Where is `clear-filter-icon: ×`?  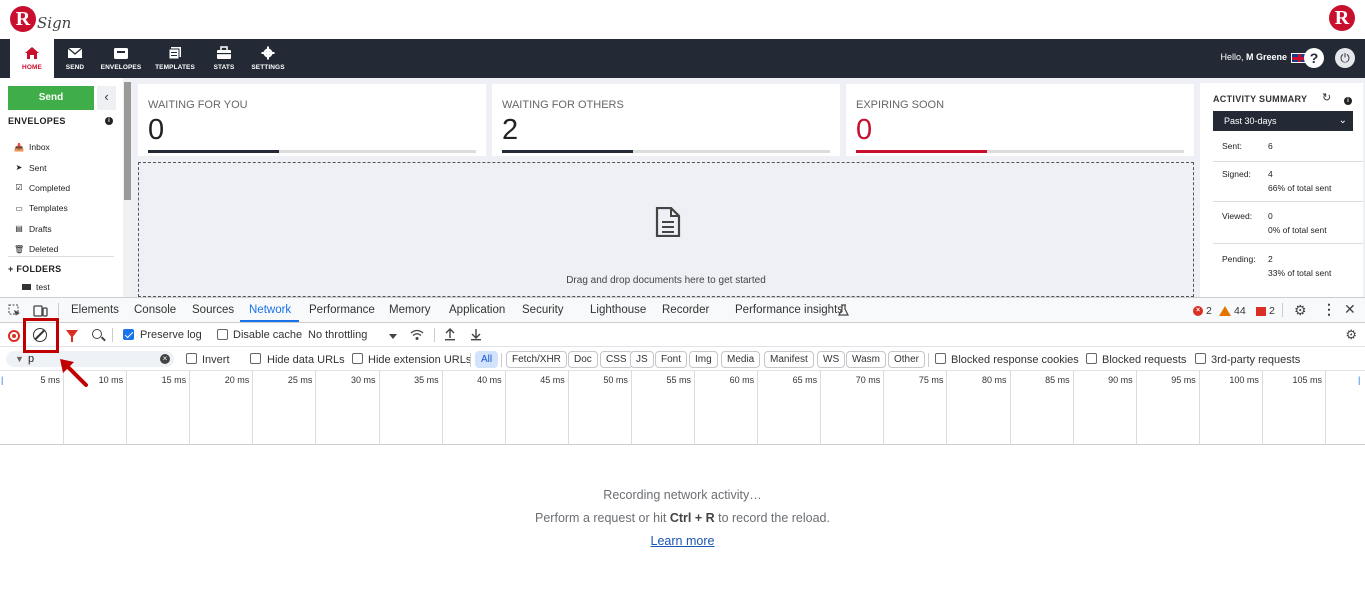 clear-filter-icon: × is located at coordinates (165, 359).